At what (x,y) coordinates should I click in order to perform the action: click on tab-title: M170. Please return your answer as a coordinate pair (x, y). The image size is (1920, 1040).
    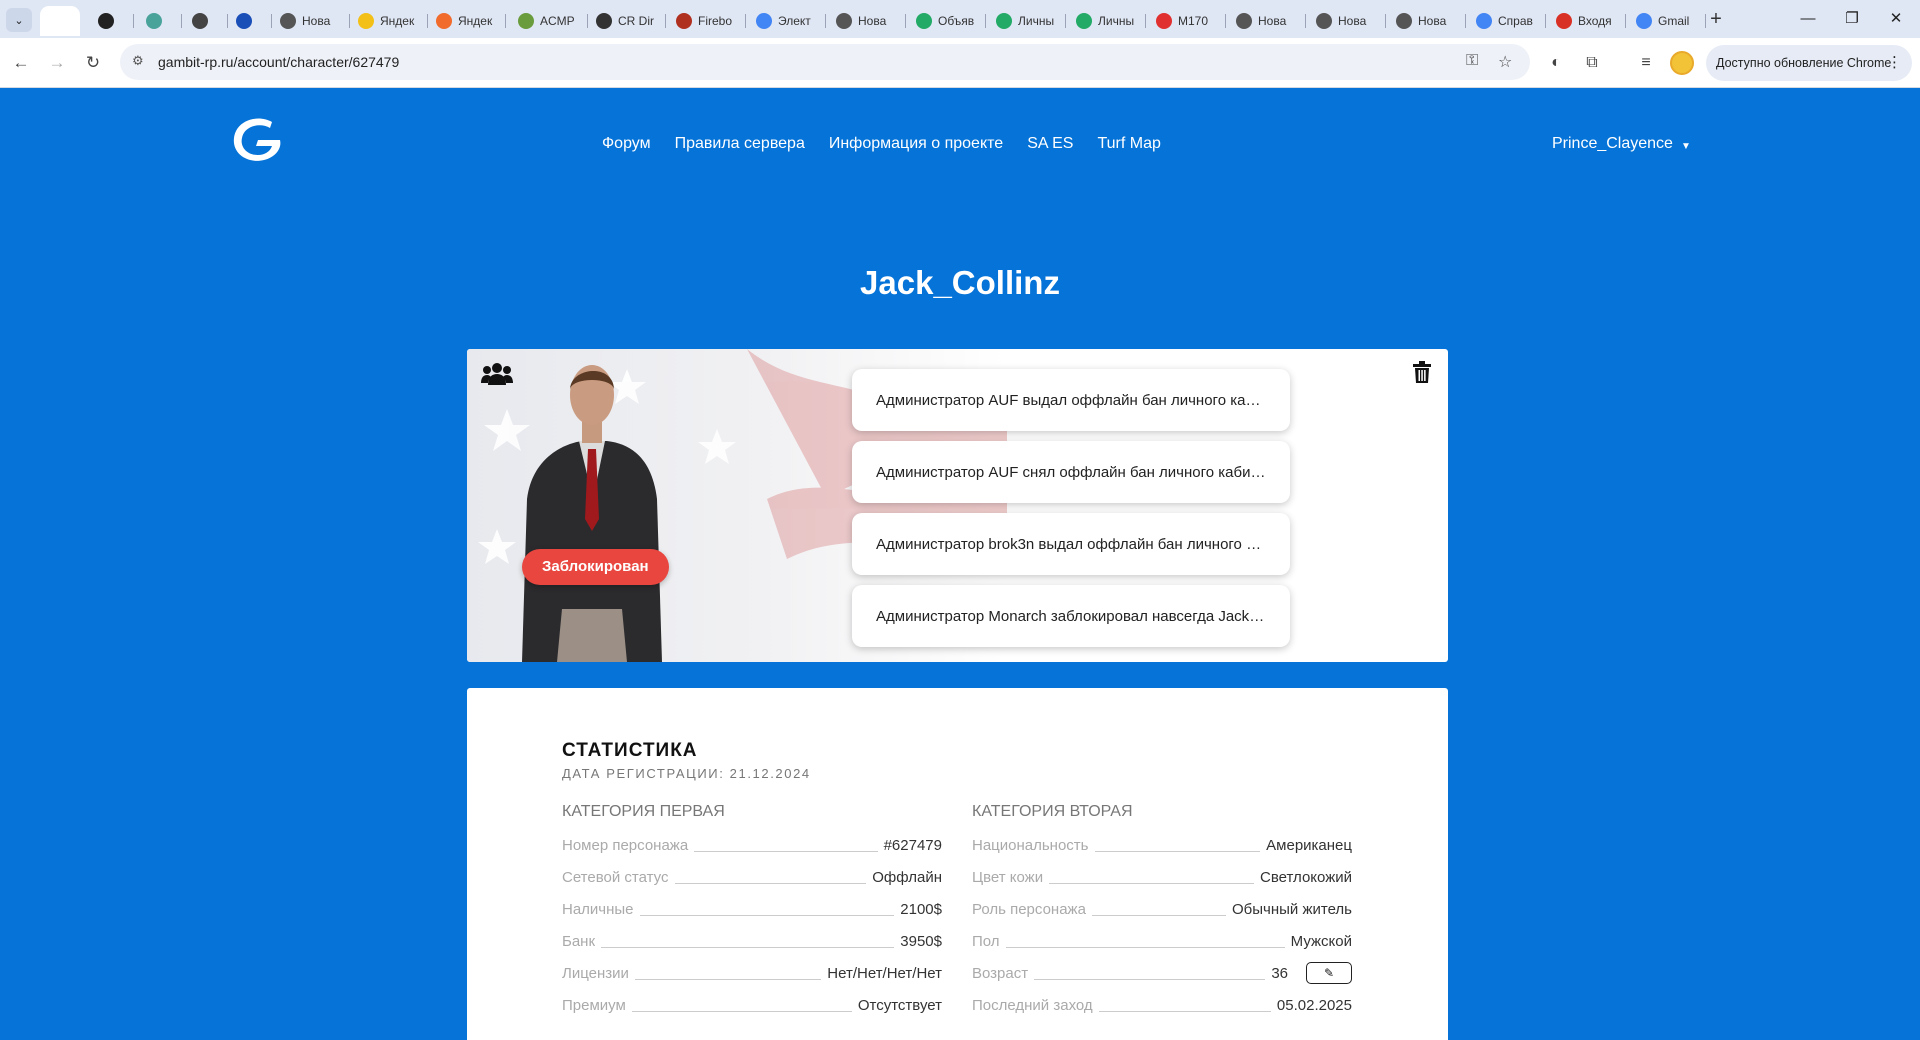
    Looking at the image, I should click on (1193, 21).